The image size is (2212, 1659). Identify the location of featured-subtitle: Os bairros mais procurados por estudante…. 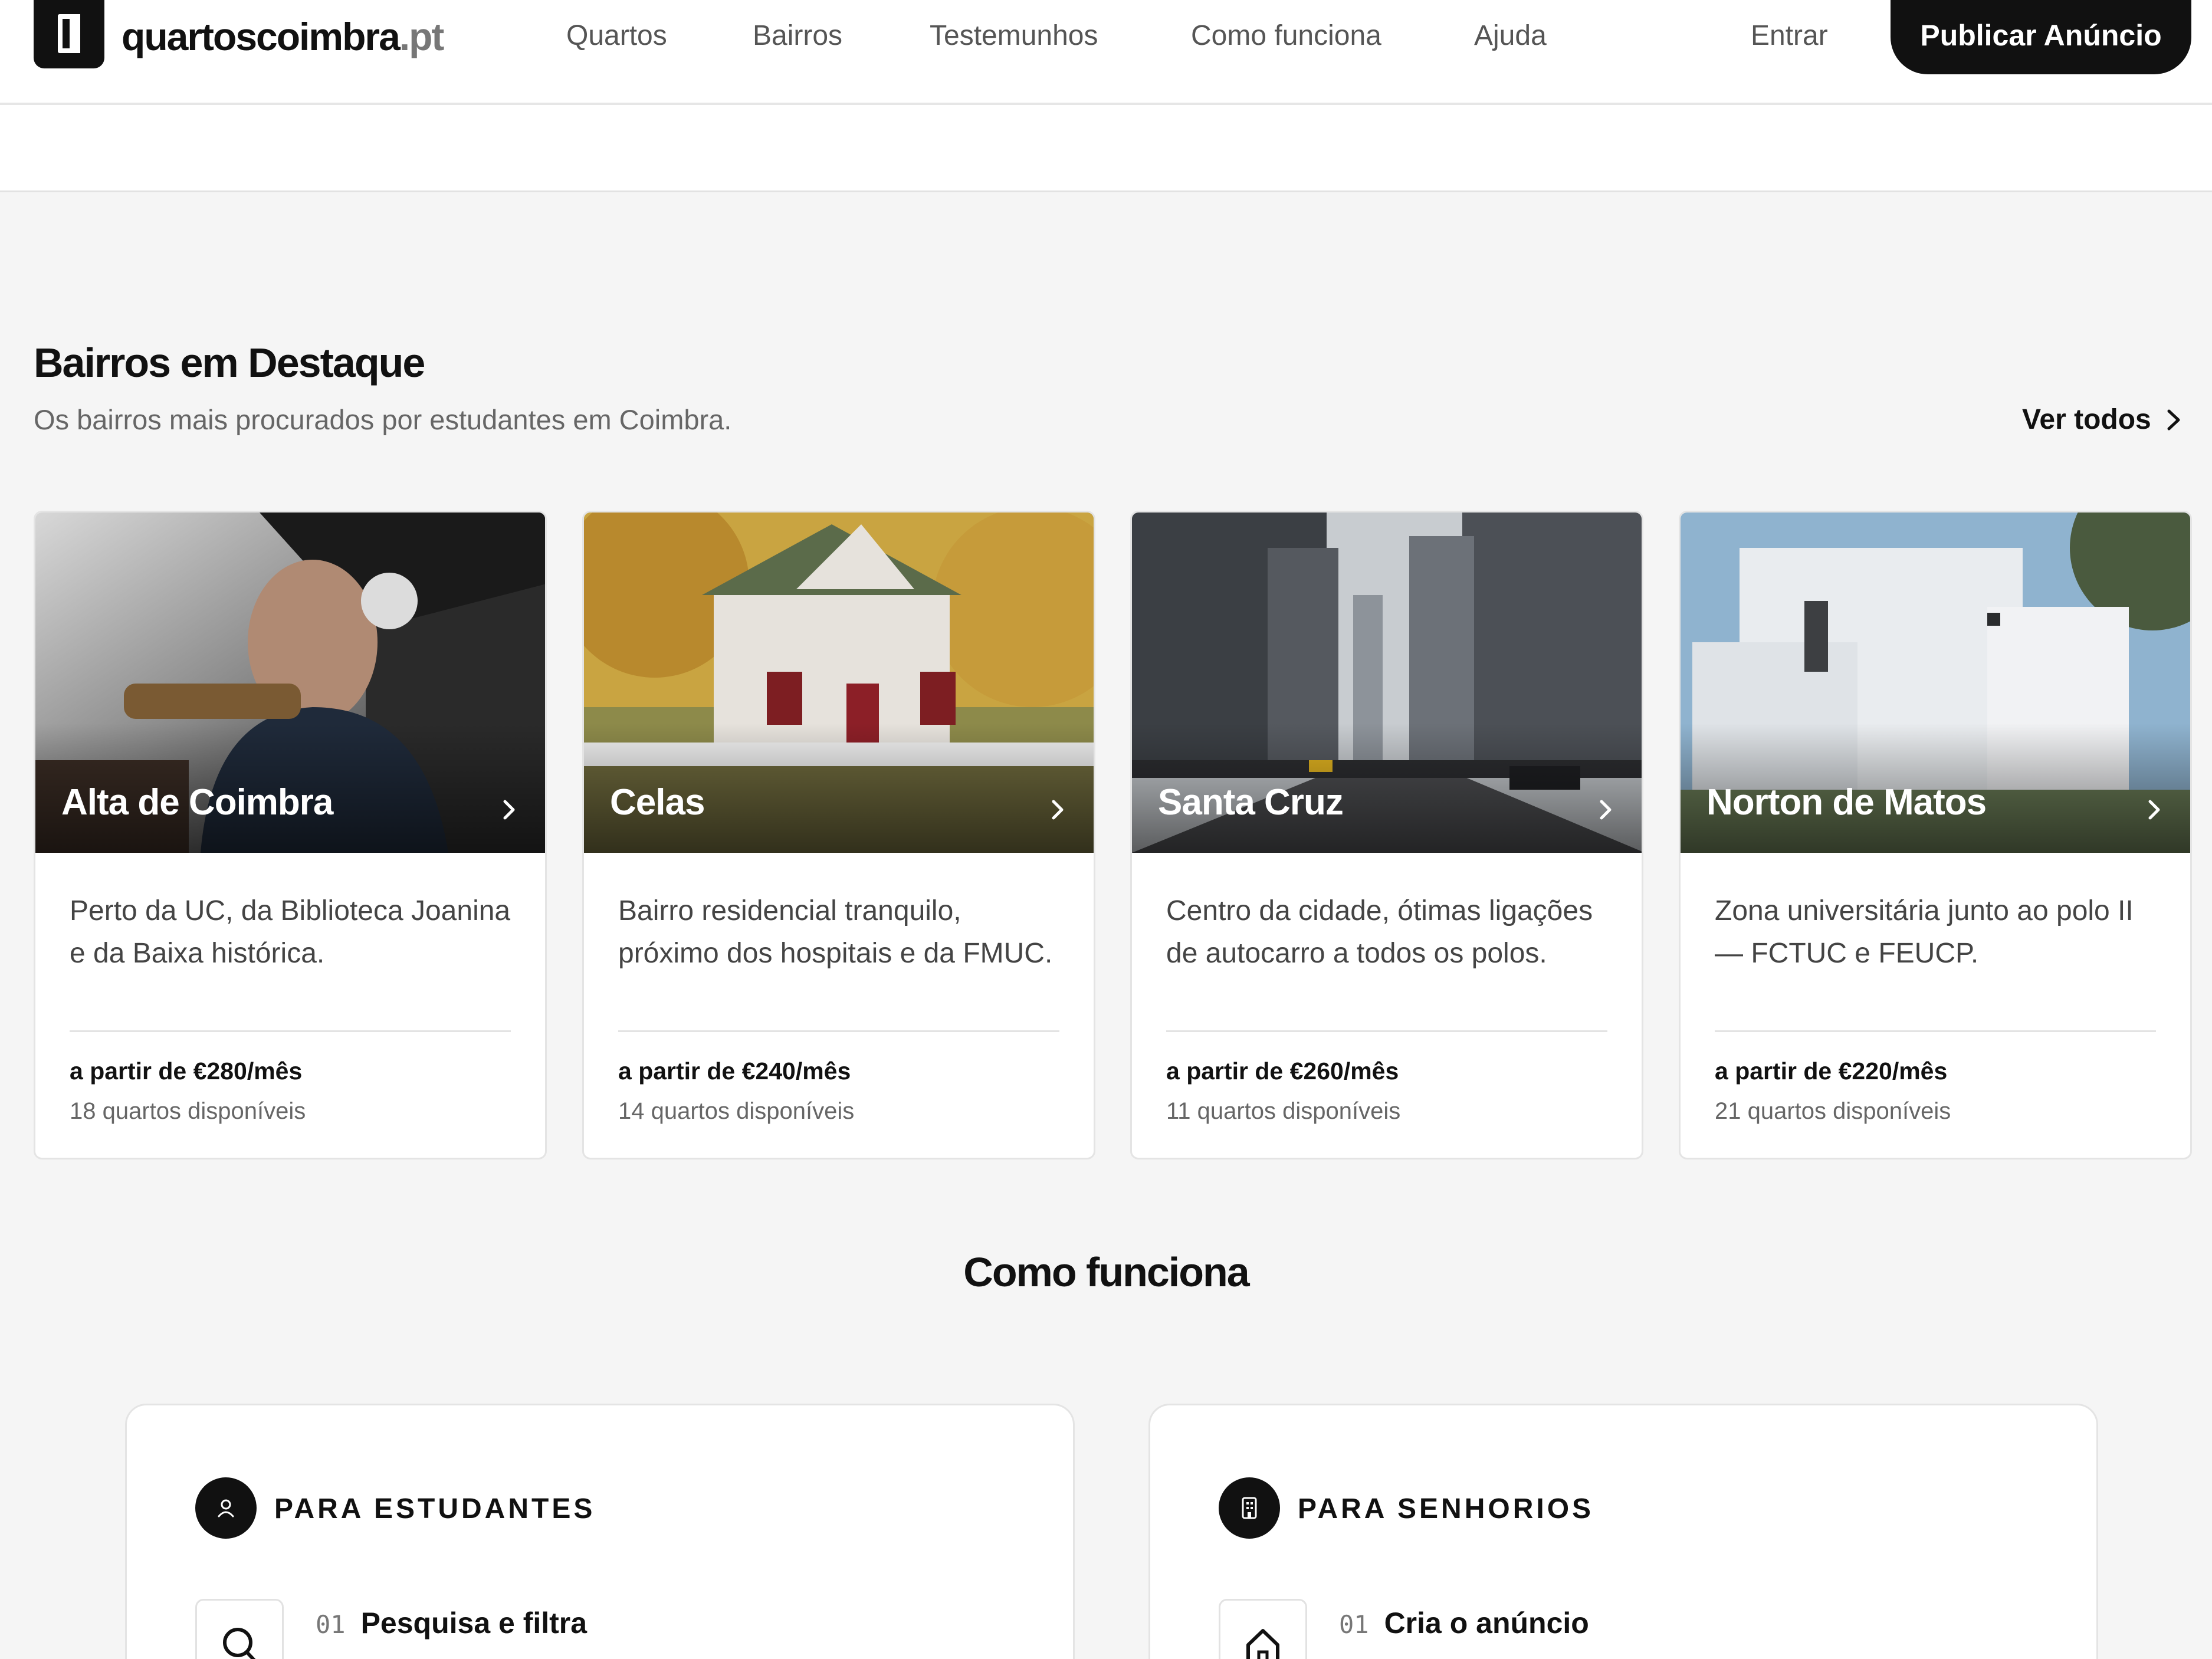
(383, 420).